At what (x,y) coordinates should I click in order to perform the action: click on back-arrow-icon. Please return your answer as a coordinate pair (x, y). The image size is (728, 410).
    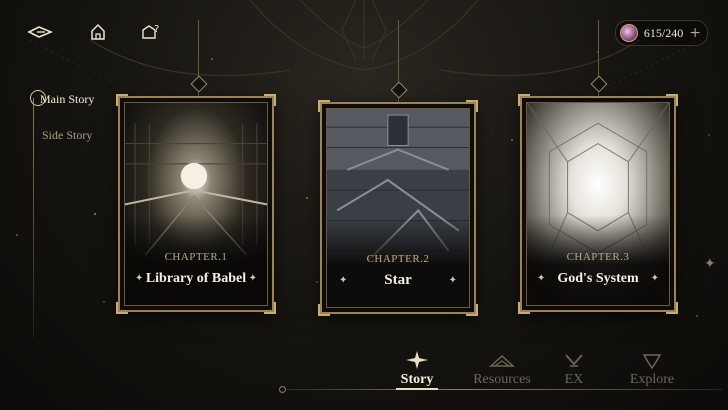
    Looking at the image, I should click on (40, 32).